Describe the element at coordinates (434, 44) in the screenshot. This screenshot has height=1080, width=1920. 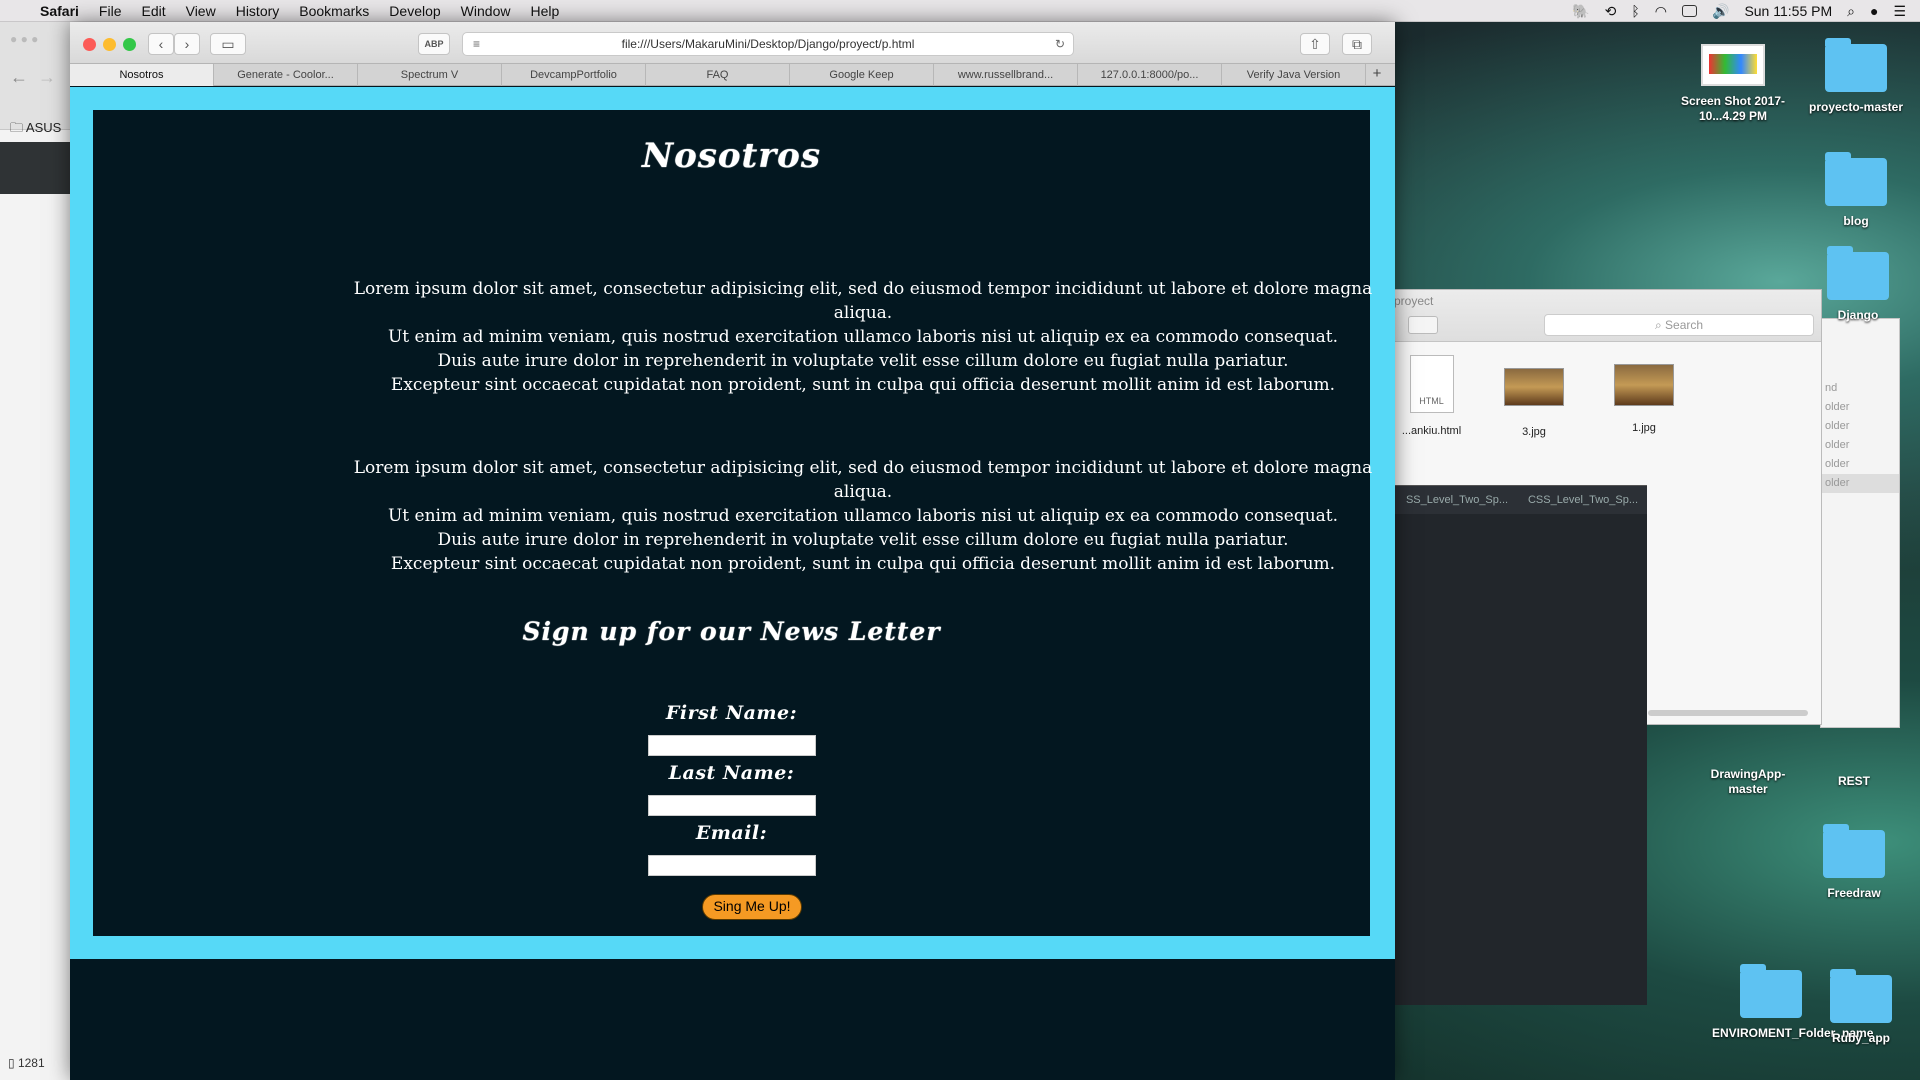
I see `adblock-button: ABP` at that location.